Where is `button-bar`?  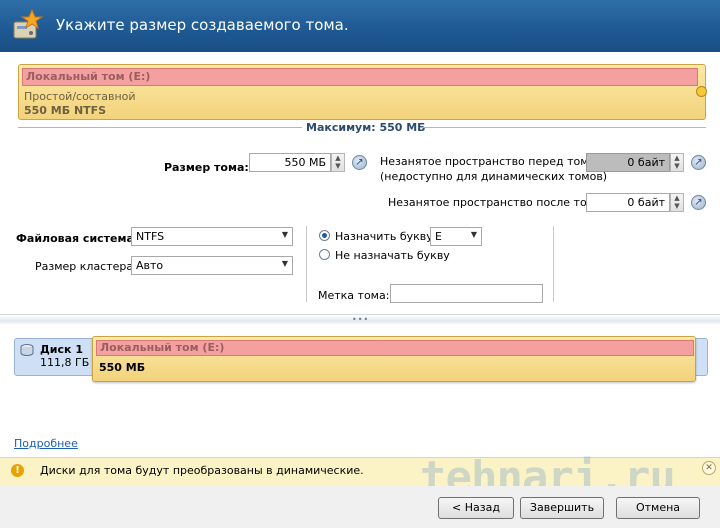
button-bar is located at coordinates (360, 507).